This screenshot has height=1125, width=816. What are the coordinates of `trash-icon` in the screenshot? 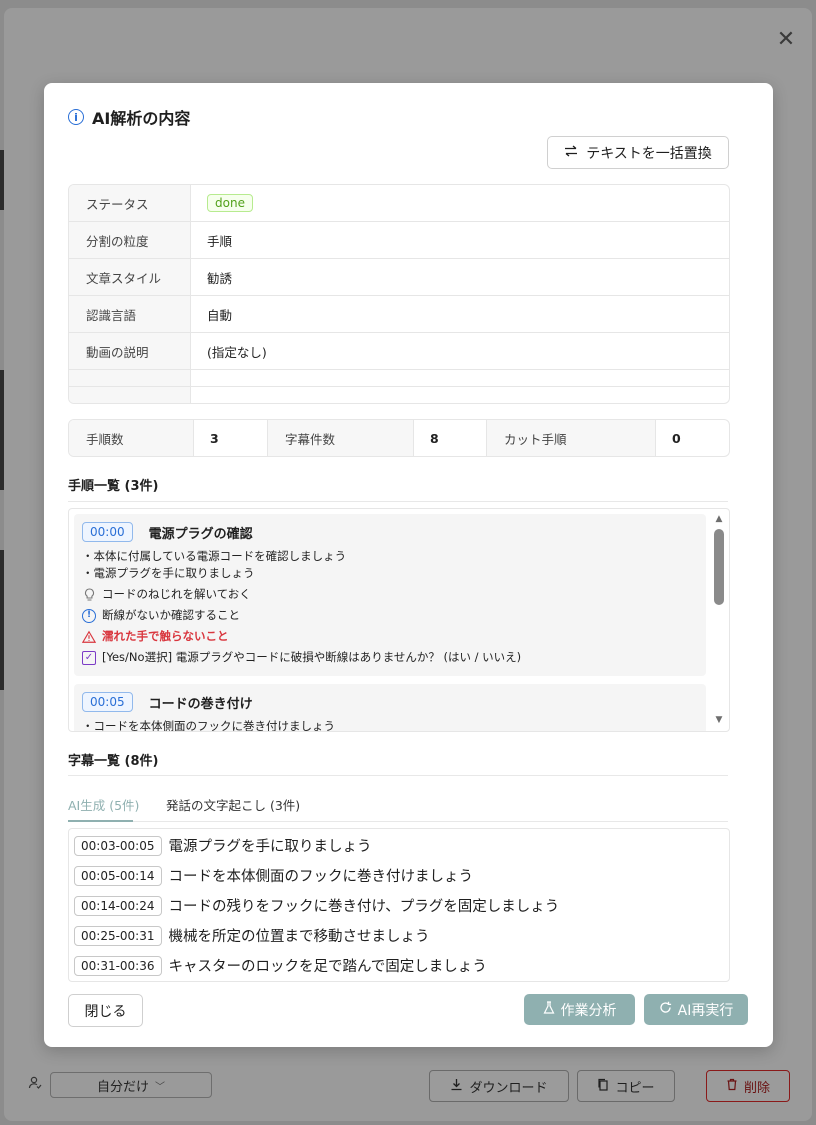 It's located at (732, 1086).